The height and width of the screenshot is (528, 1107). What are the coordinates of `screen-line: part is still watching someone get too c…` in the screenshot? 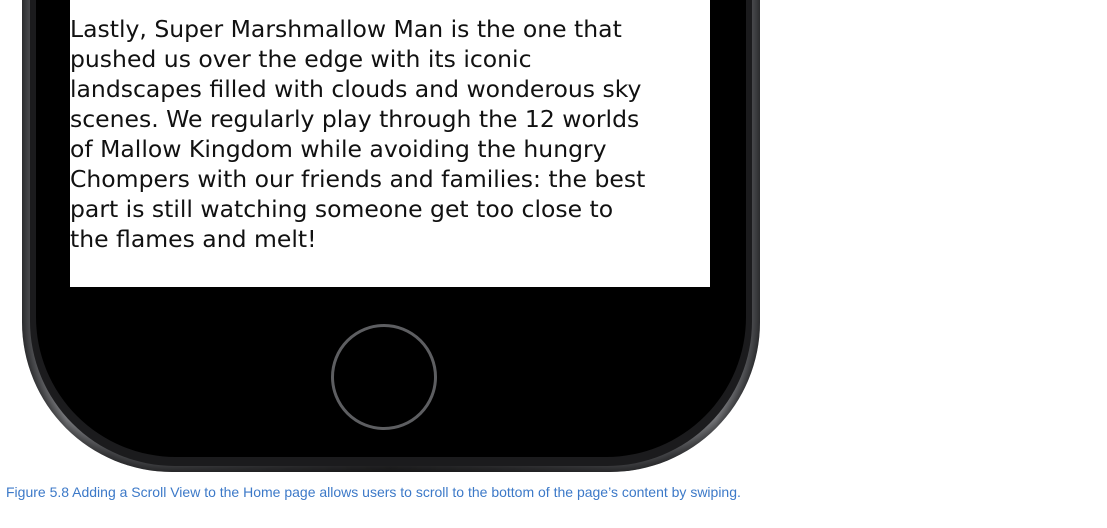 It's located at (342, 209).